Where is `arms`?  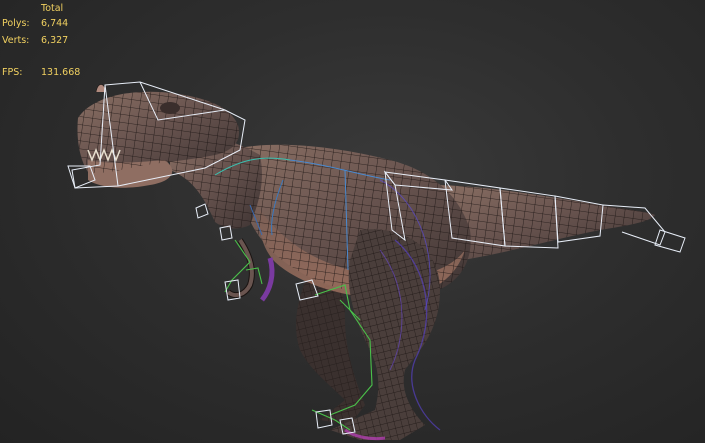
arms is located at coordinates (250, 270).